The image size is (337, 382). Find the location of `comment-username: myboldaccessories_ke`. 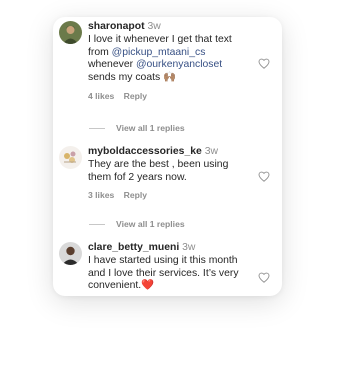

comment-username: myboldaccessories_ke is located at coordinates (145, 151).